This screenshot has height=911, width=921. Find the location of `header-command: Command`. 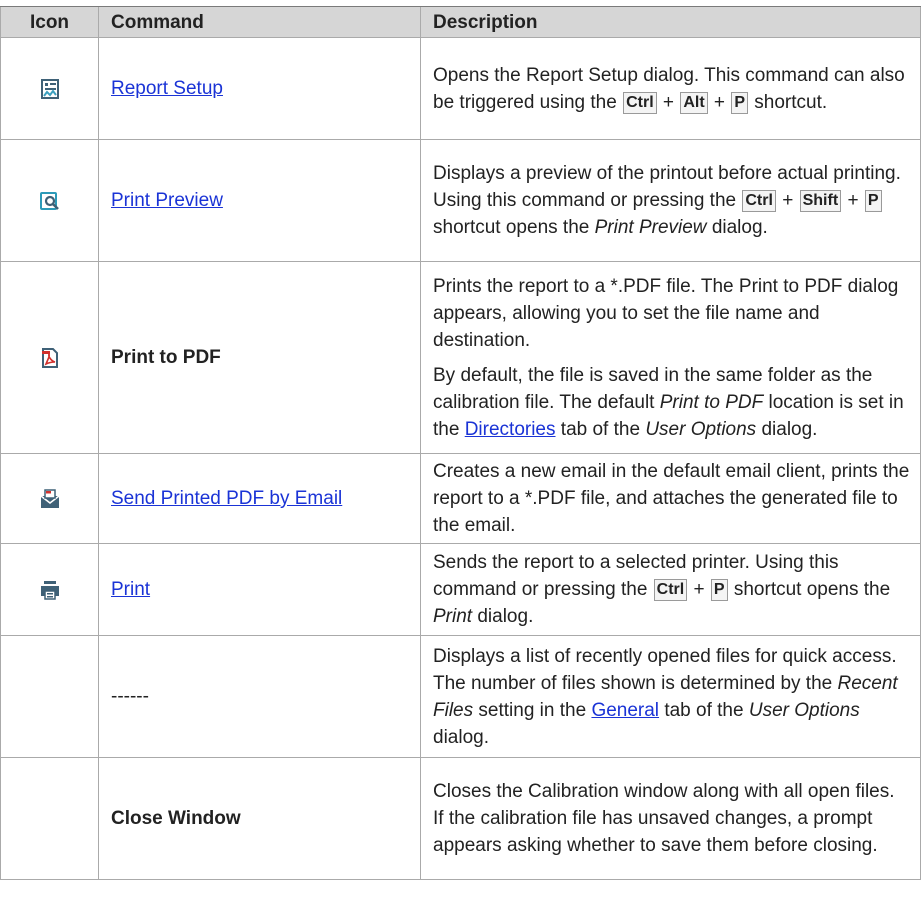

header-command: Command is located at coordinates (259, 22).